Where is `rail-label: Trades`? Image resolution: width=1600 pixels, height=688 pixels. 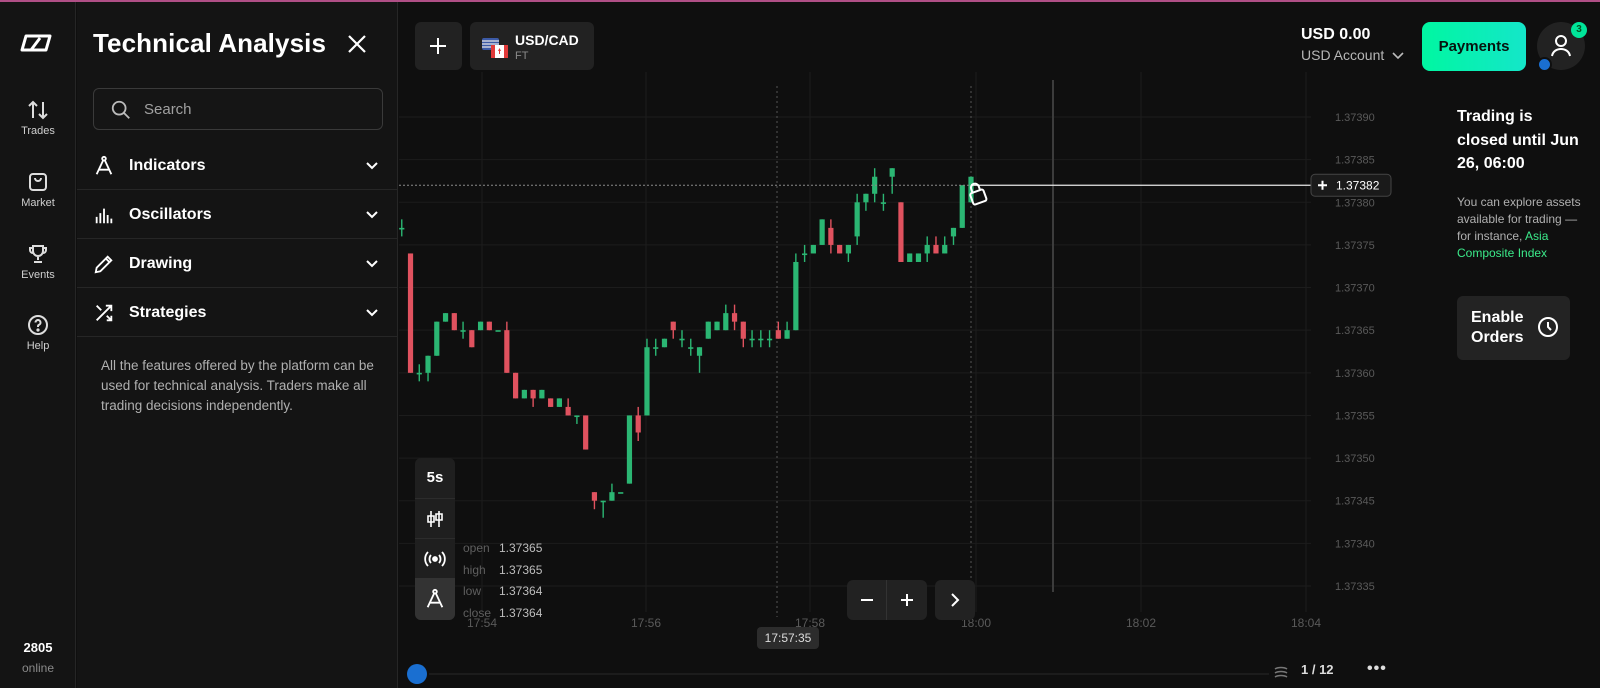
rail-label: Trades is located at coordinates (38, 131).